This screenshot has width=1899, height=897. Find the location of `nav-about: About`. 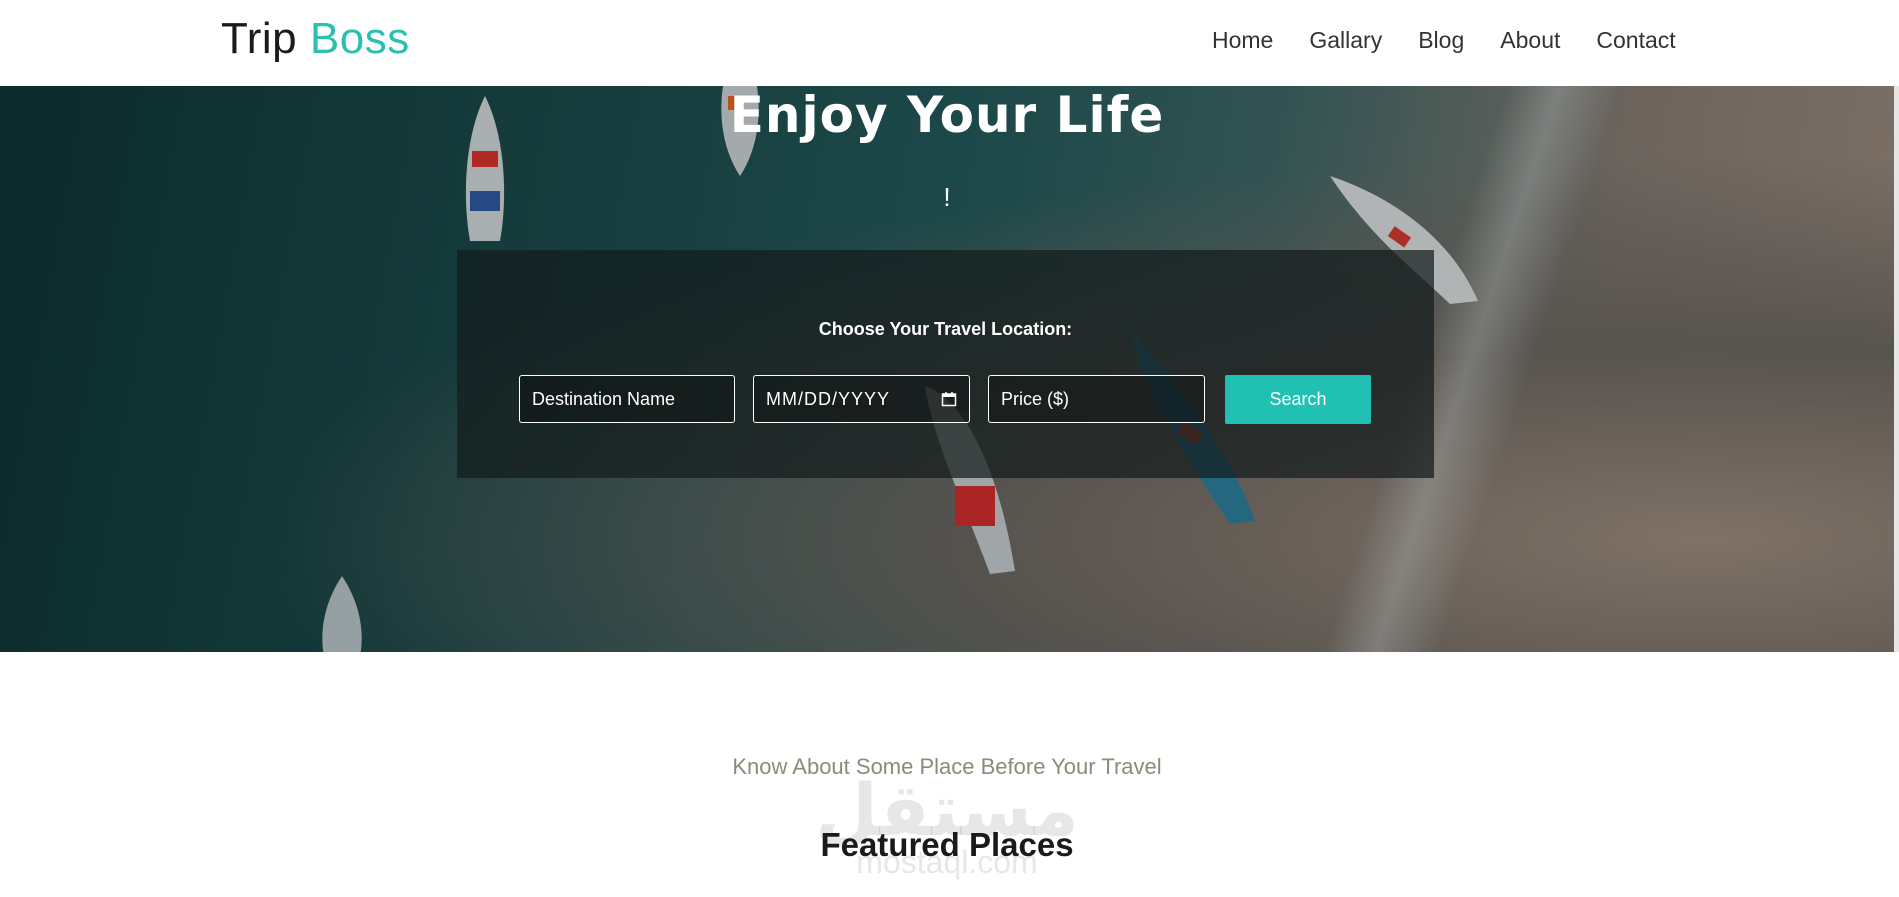

nav-about: About is located at coordinates (1530, 40).